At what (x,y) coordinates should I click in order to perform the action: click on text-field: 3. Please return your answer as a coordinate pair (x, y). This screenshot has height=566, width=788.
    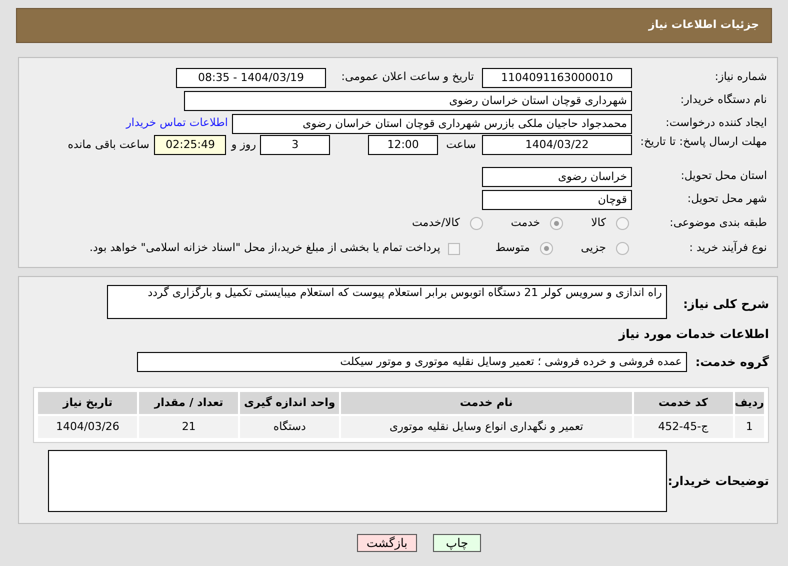
    Looking at the image, I should click on (295, 145).